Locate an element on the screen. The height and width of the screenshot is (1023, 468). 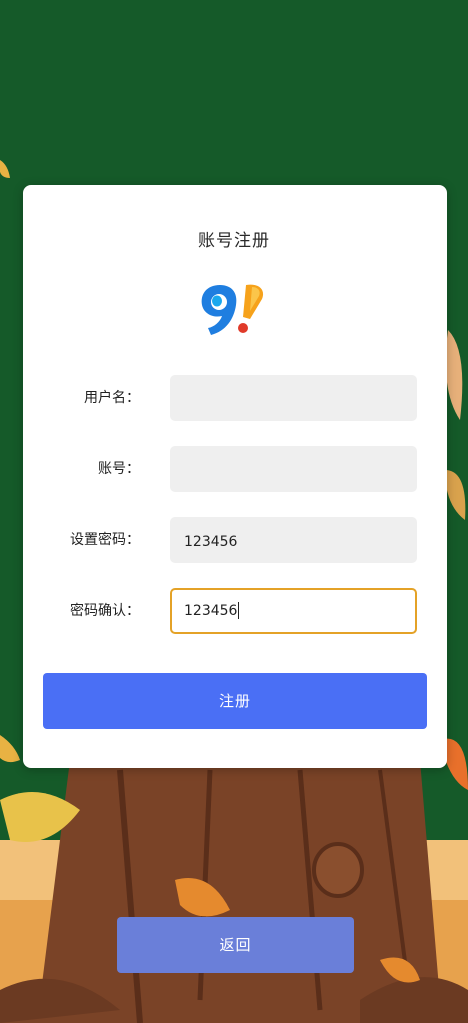
username-input is located at coordinates (293, 398).